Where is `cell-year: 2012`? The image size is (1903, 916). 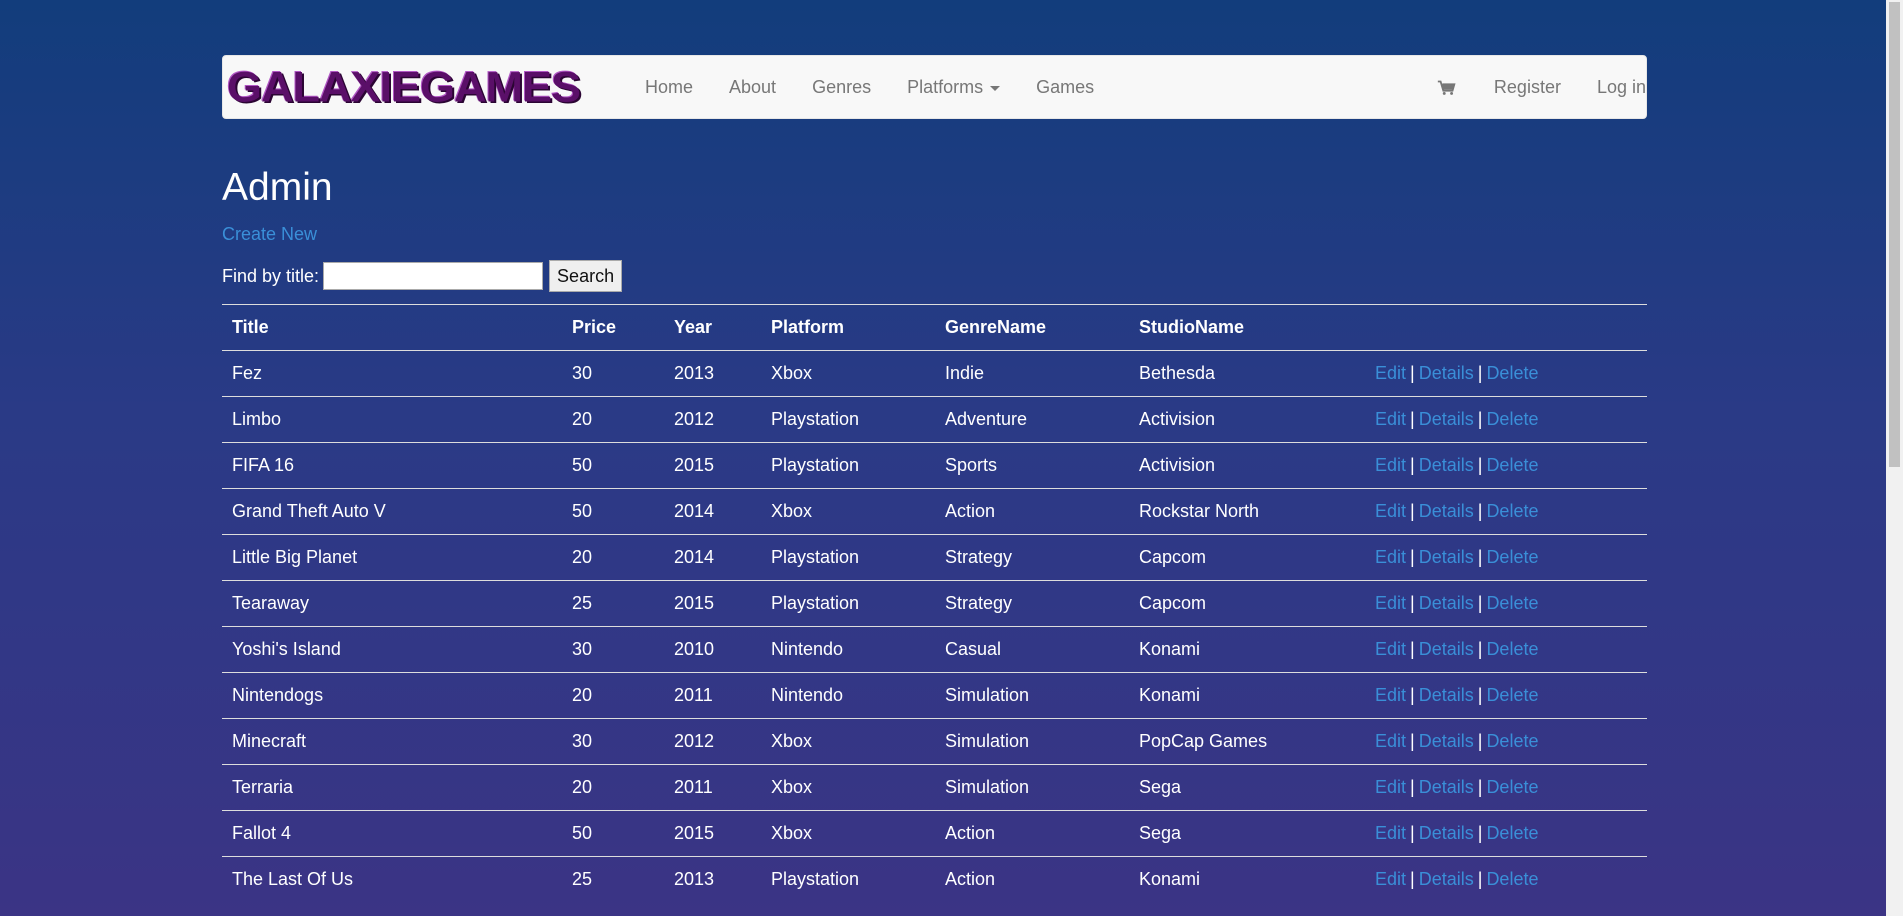 cell-year: 2012 is located at coordinates (712, 741).